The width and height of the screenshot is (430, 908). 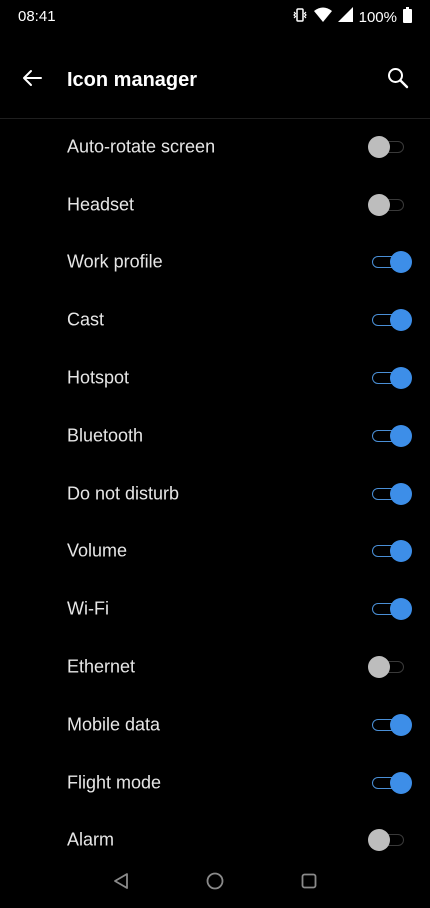 What do you see at coordinates (215, 378) in the screenshot?
I see `setting-row: Hotspot` at bounding box center [215, 378].